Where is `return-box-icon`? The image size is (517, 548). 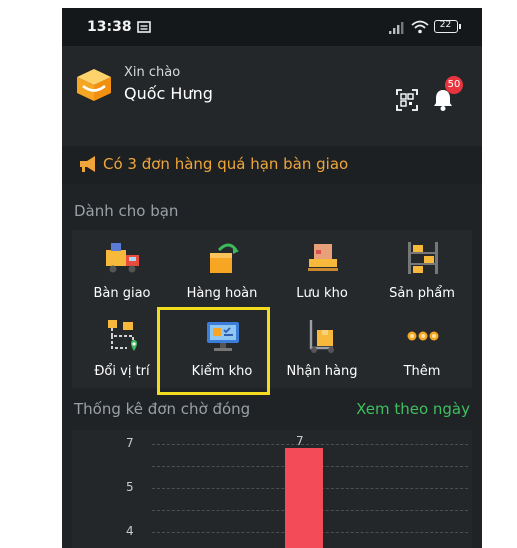
return-box-icon is located at coordinates (224, 258).